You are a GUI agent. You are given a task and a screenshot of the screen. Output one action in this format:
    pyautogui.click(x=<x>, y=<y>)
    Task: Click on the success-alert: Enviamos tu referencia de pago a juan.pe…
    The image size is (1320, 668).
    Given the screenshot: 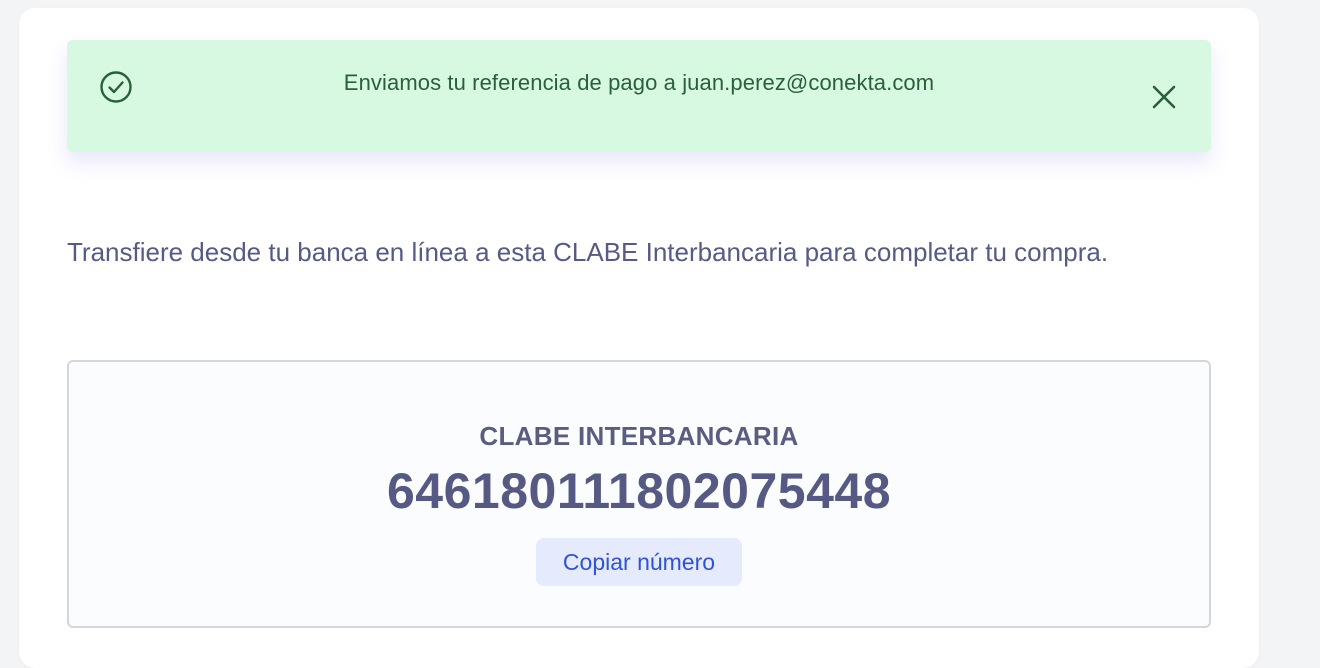 What is the action you would take?
    pyautogui.click(x=639, y=96)
    